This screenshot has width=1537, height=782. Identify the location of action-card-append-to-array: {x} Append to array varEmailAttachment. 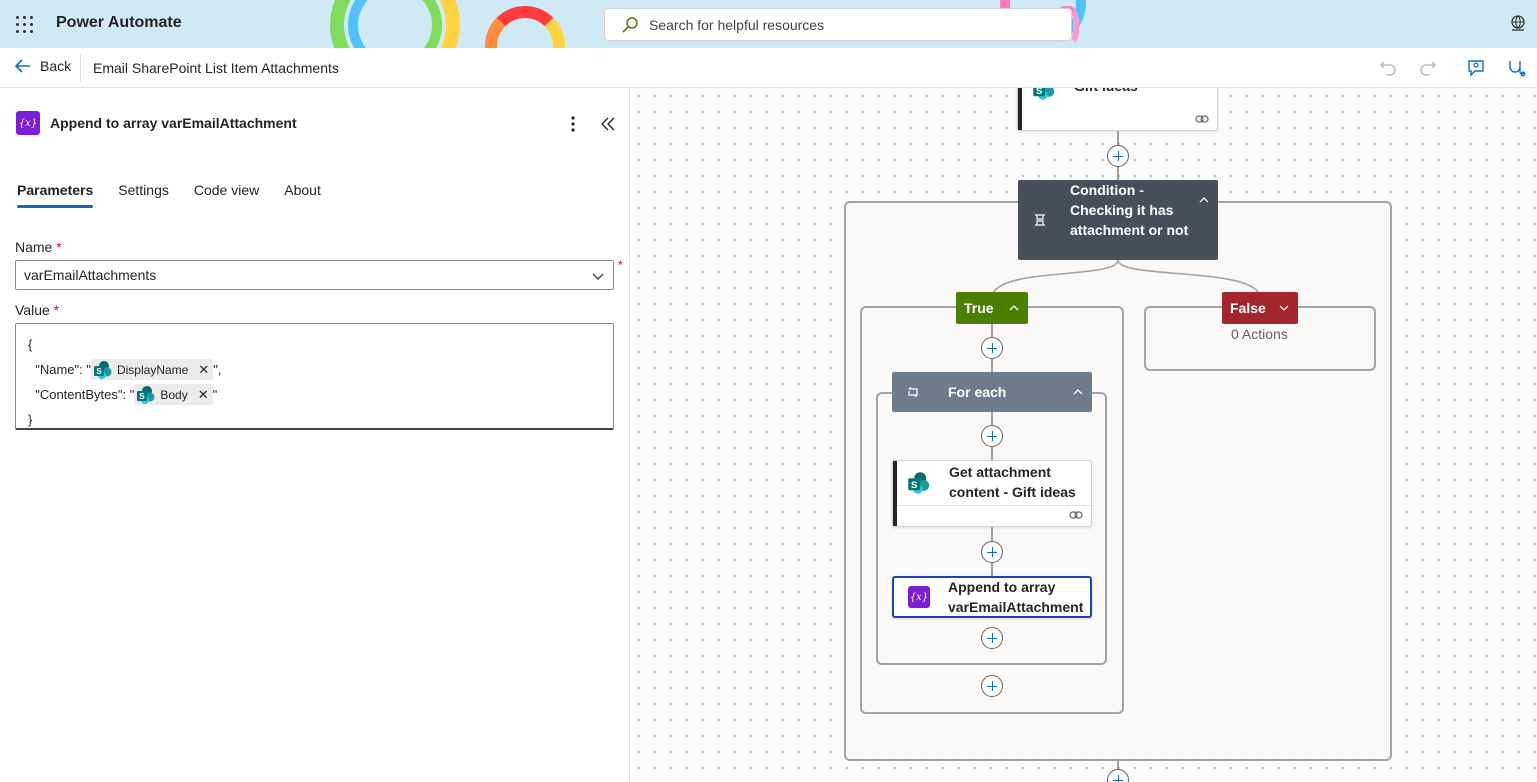
(992, 597).